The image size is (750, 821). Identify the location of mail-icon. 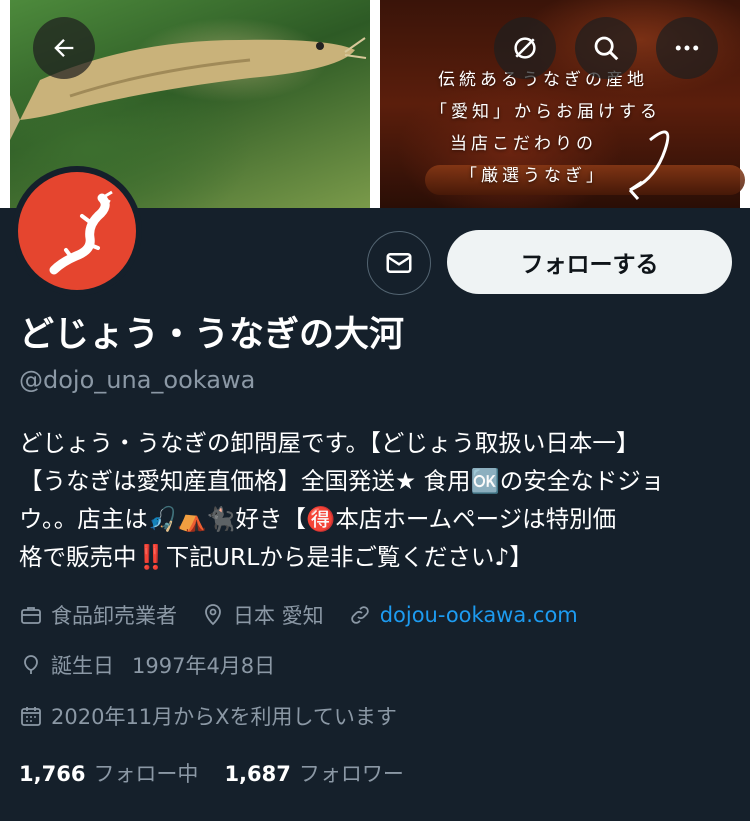
(399, 263).